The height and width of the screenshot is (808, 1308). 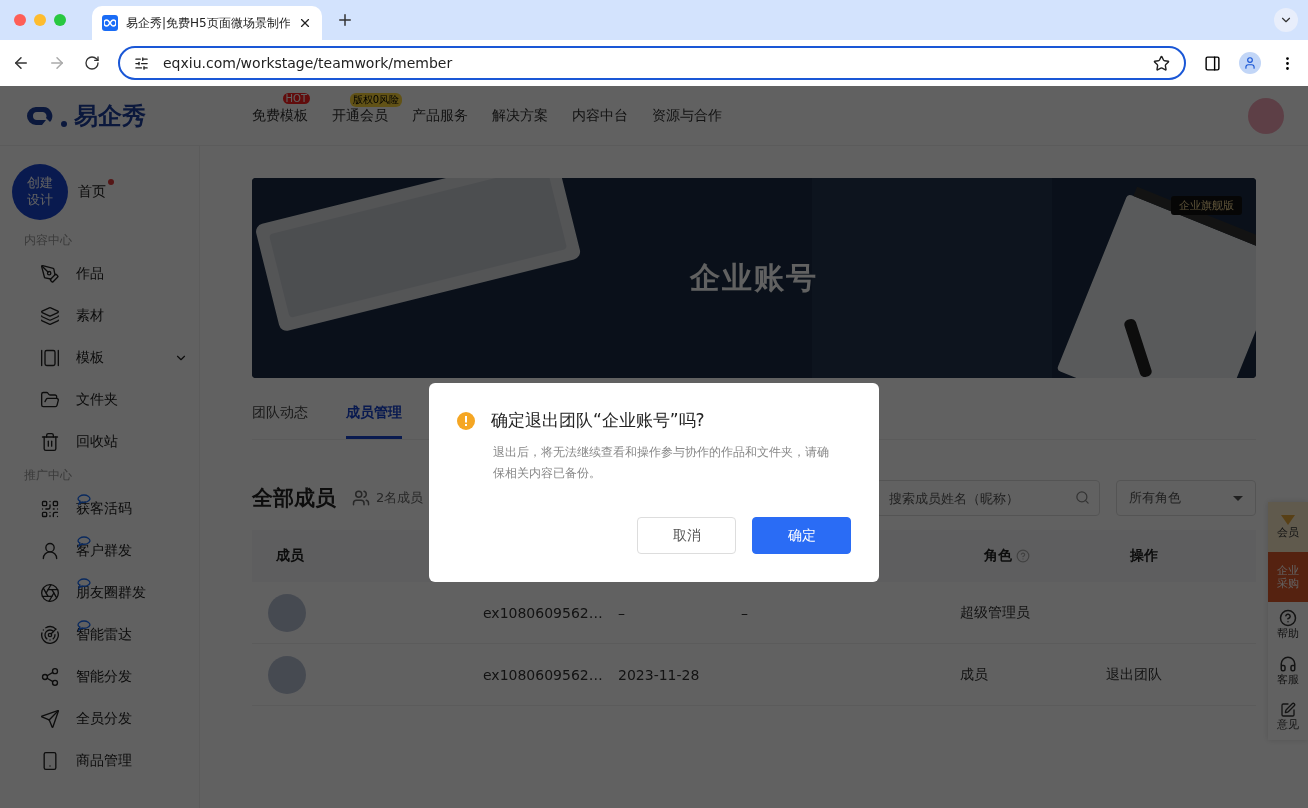 What do you see at coordinates (100, 635) in the screenshot?
I see `sidebar-item: 智能雷达` at bounding box center [100, 635].